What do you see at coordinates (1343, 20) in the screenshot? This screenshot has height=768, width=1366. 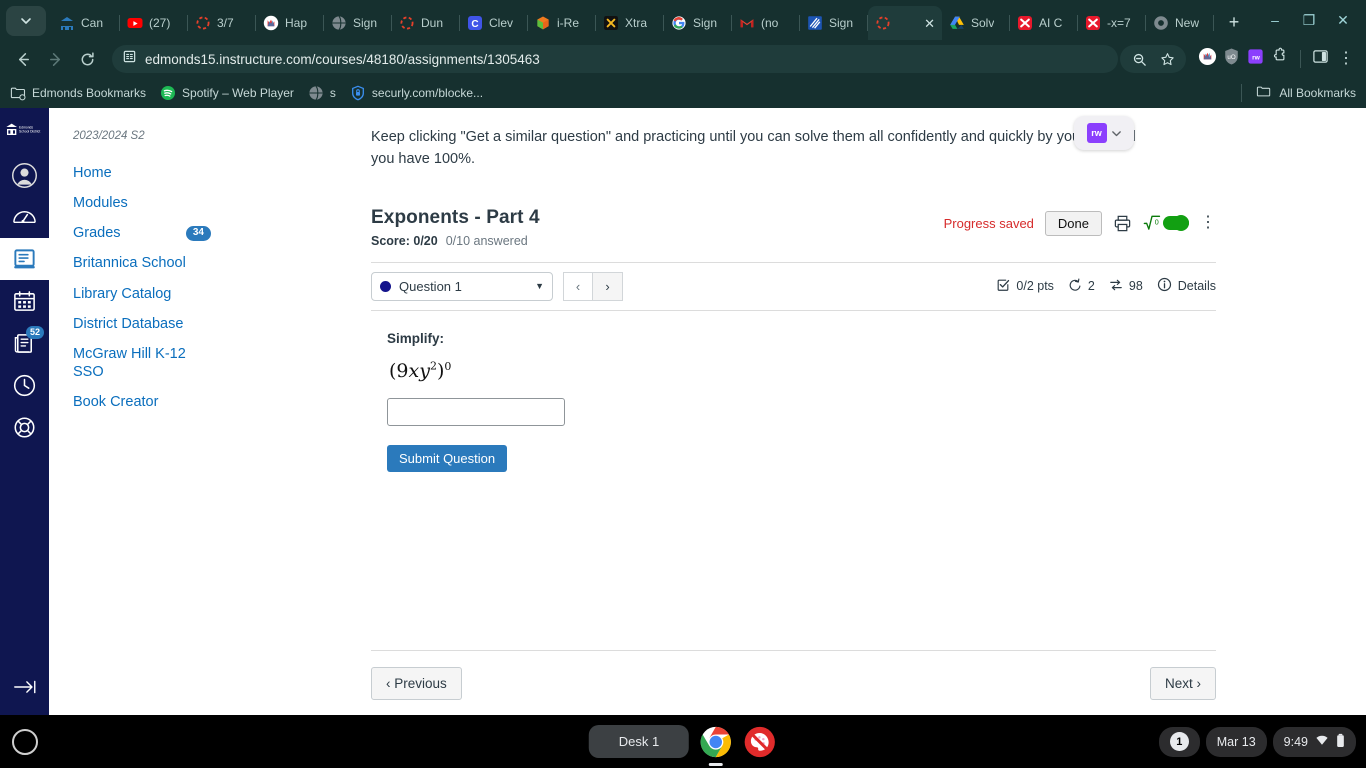 I see `close-window-button: ✕` at bounding box center [1343, 20].